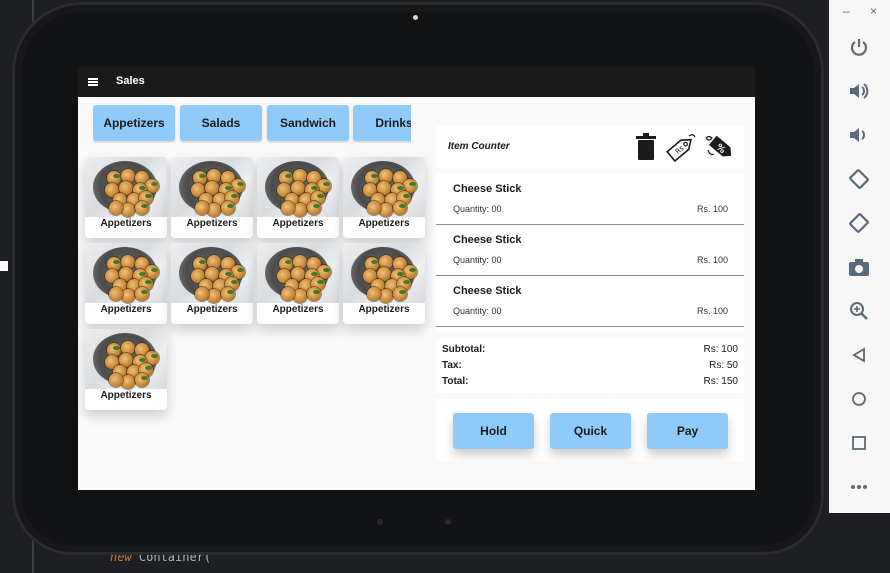 Image resolution: width=890 pixels, height=573 pixels. Describe the element at coordinates (680, 147) in the screenshot. I see `price-tag-icon: Rs` at that location.